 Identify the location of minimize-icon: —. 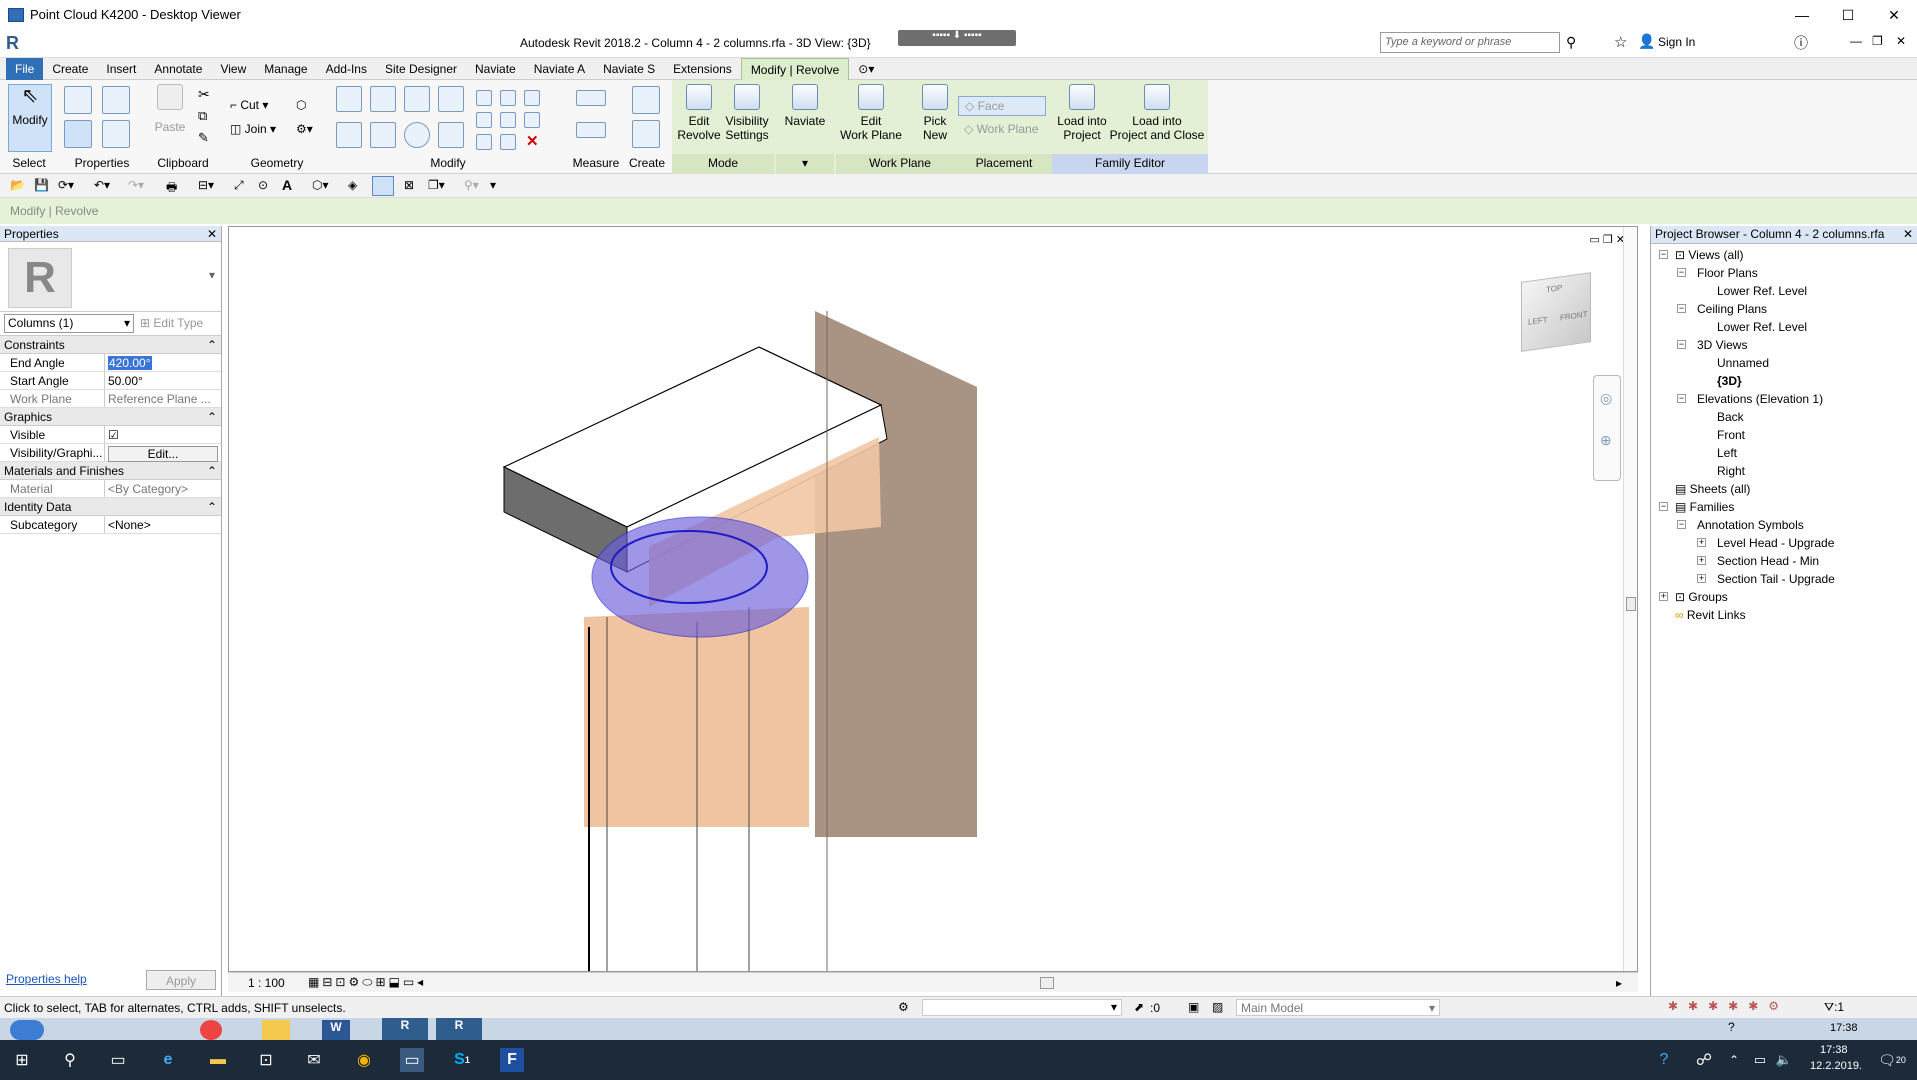
(1802, 15).